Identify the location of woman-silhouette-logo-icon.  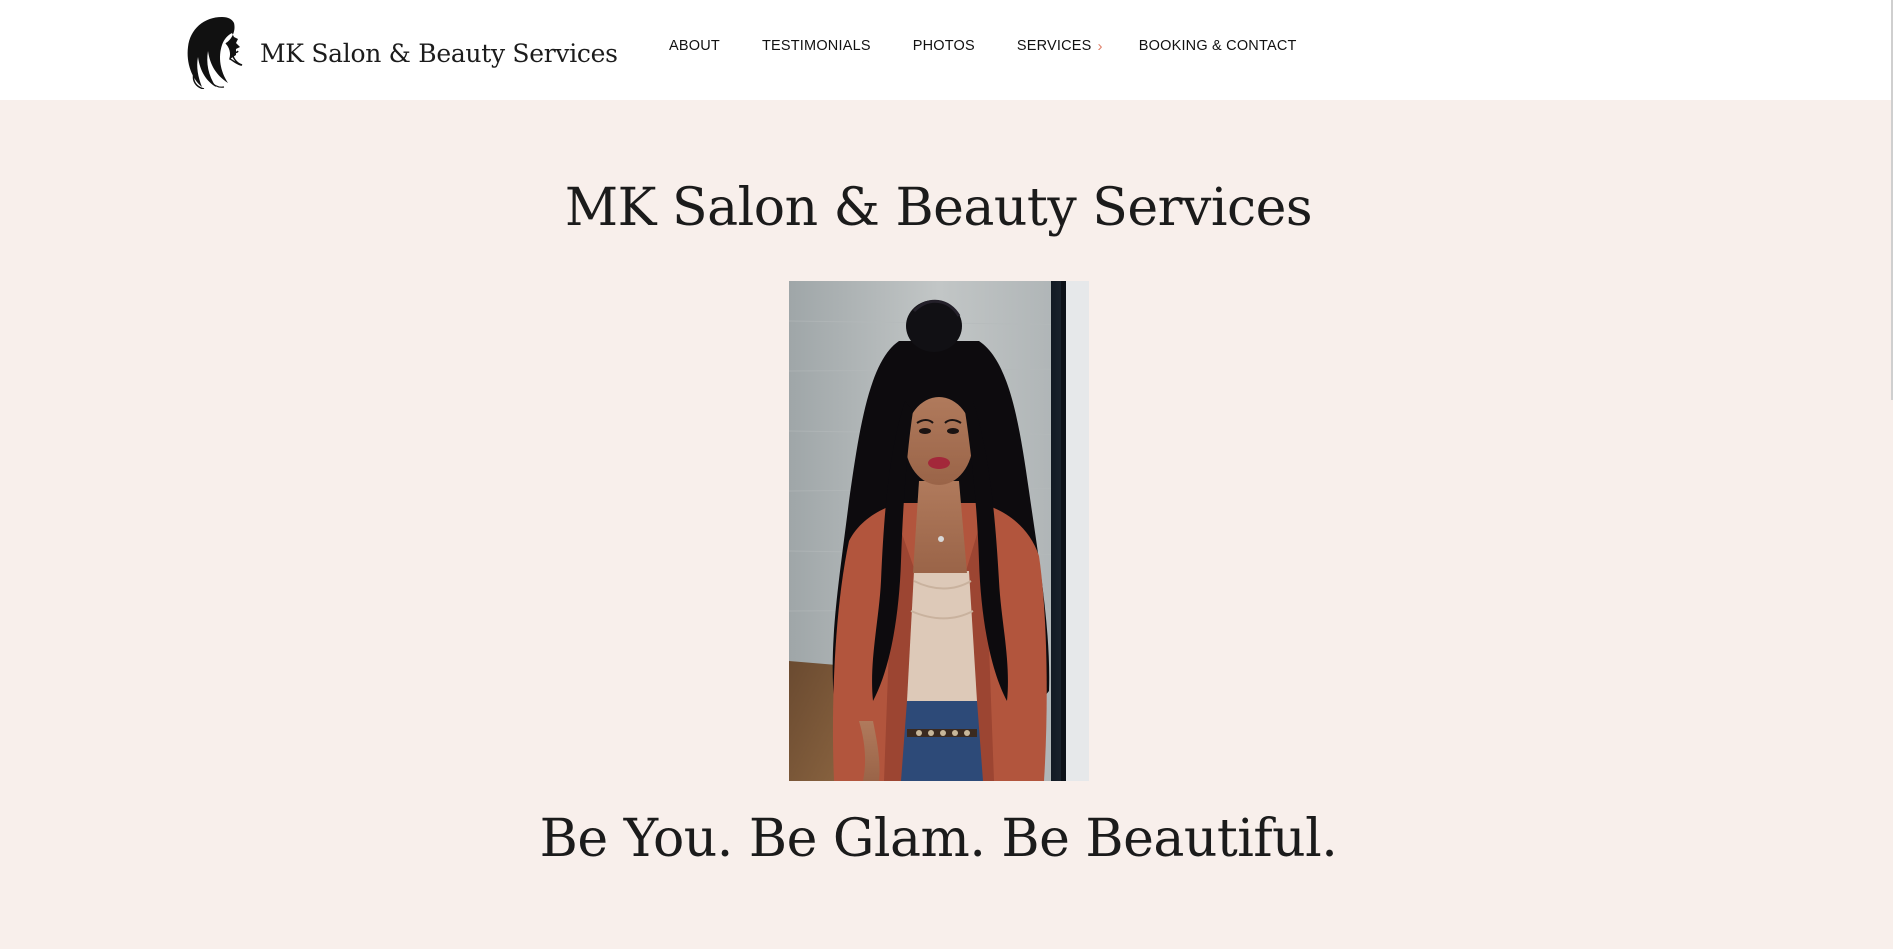
(215, 53).